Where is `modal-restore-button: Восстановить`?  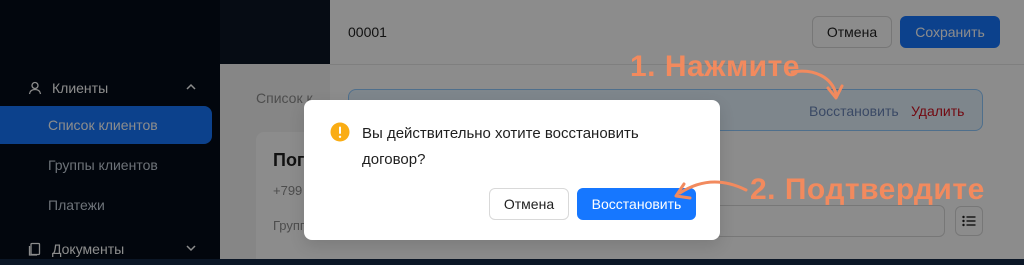 modal-restore-button: Восстановить is located at coordinates (636, 204).